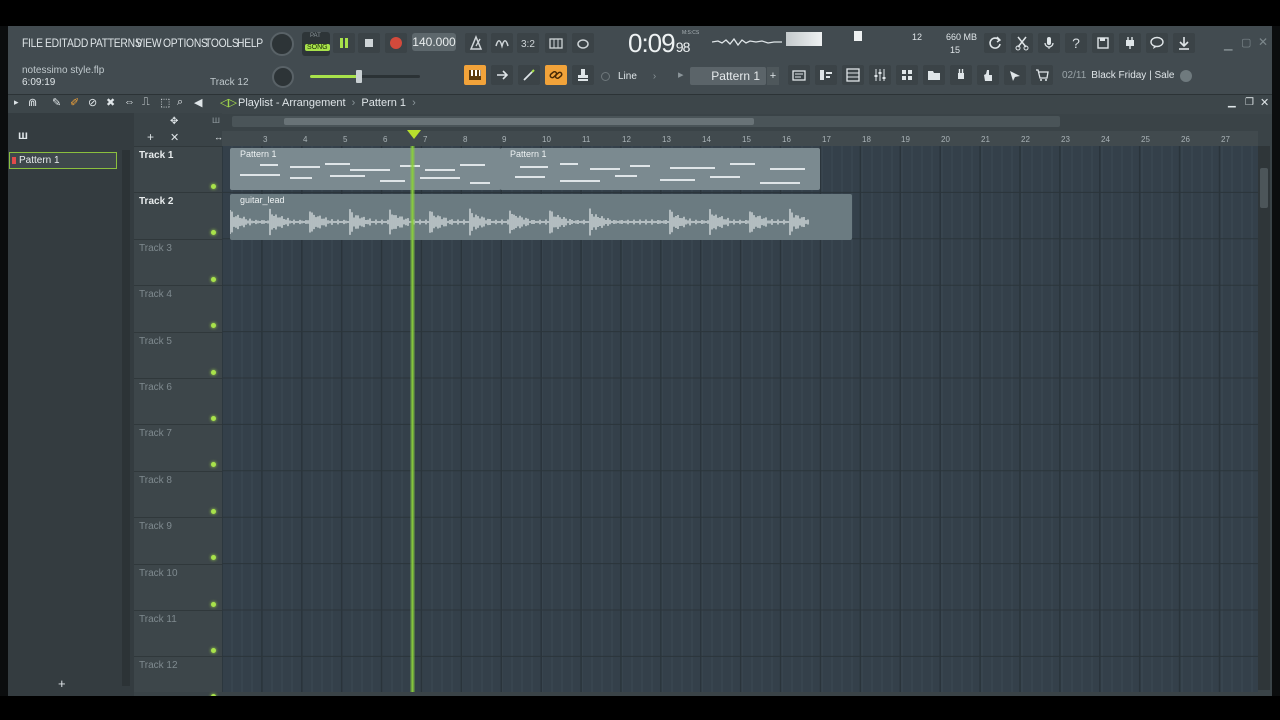 The height and width of the screenshot is (720, 1280). Describe the element at coordinates (1184, 43) in the screenshot. I see `download-button` at that location.